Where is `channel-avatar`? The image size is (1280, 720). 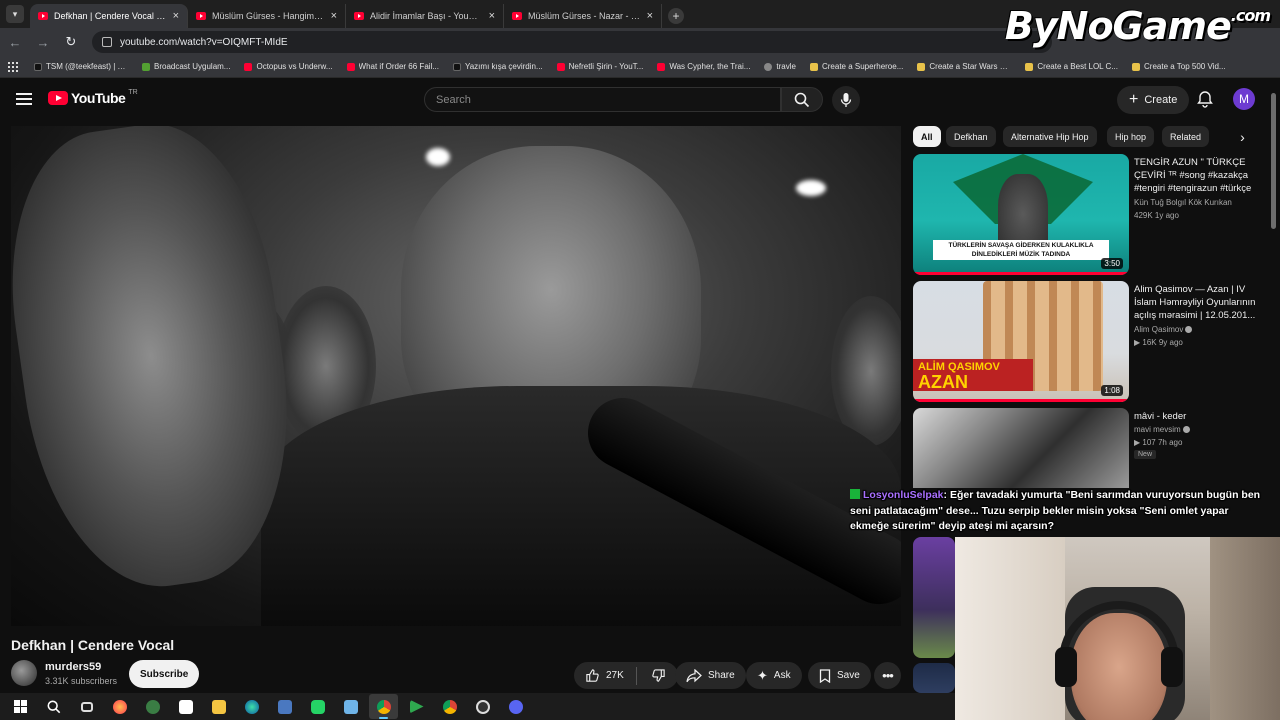 channel-avatar is located at coordinates (24, 673).